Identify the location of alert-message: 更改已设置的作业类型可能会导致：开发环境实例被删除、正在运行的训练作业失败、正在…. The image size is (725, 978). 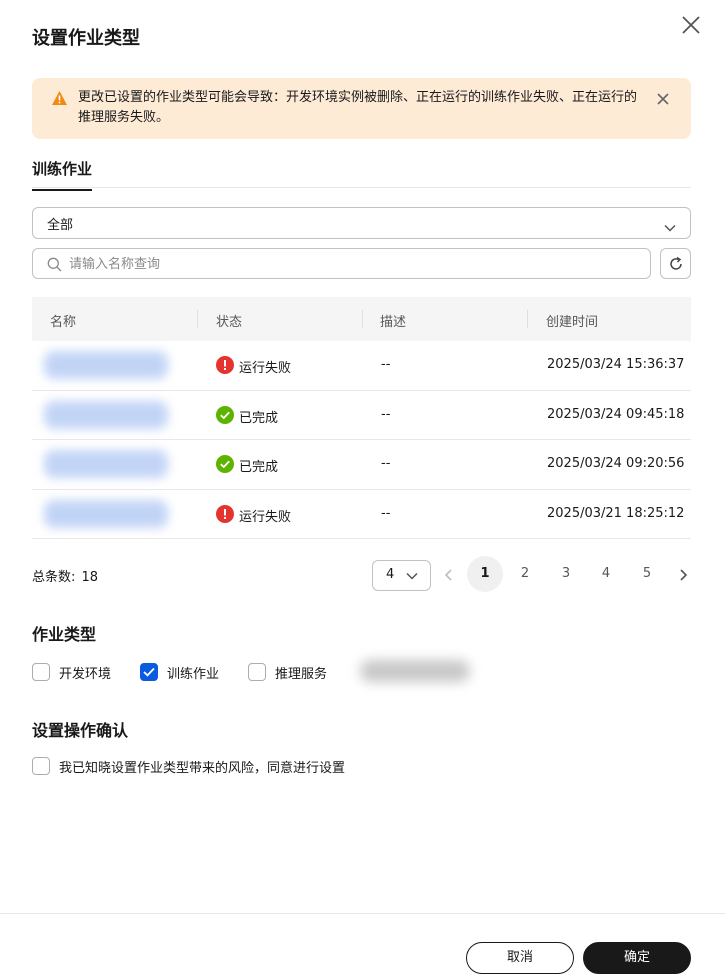
(358, 107).